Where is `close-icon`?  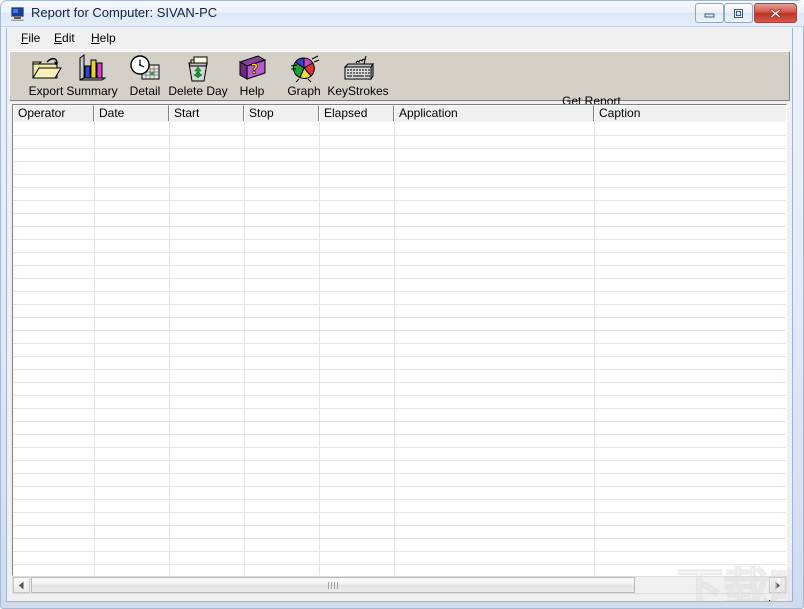
close-icon is located at coordinates (775, 13).